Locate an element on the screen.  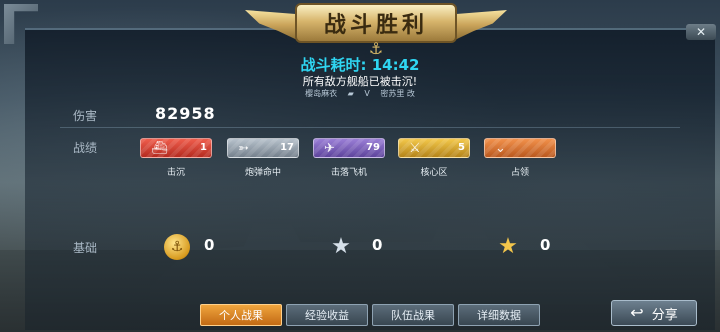
damage-label: 伤害 is located at coordinates (85, 116).